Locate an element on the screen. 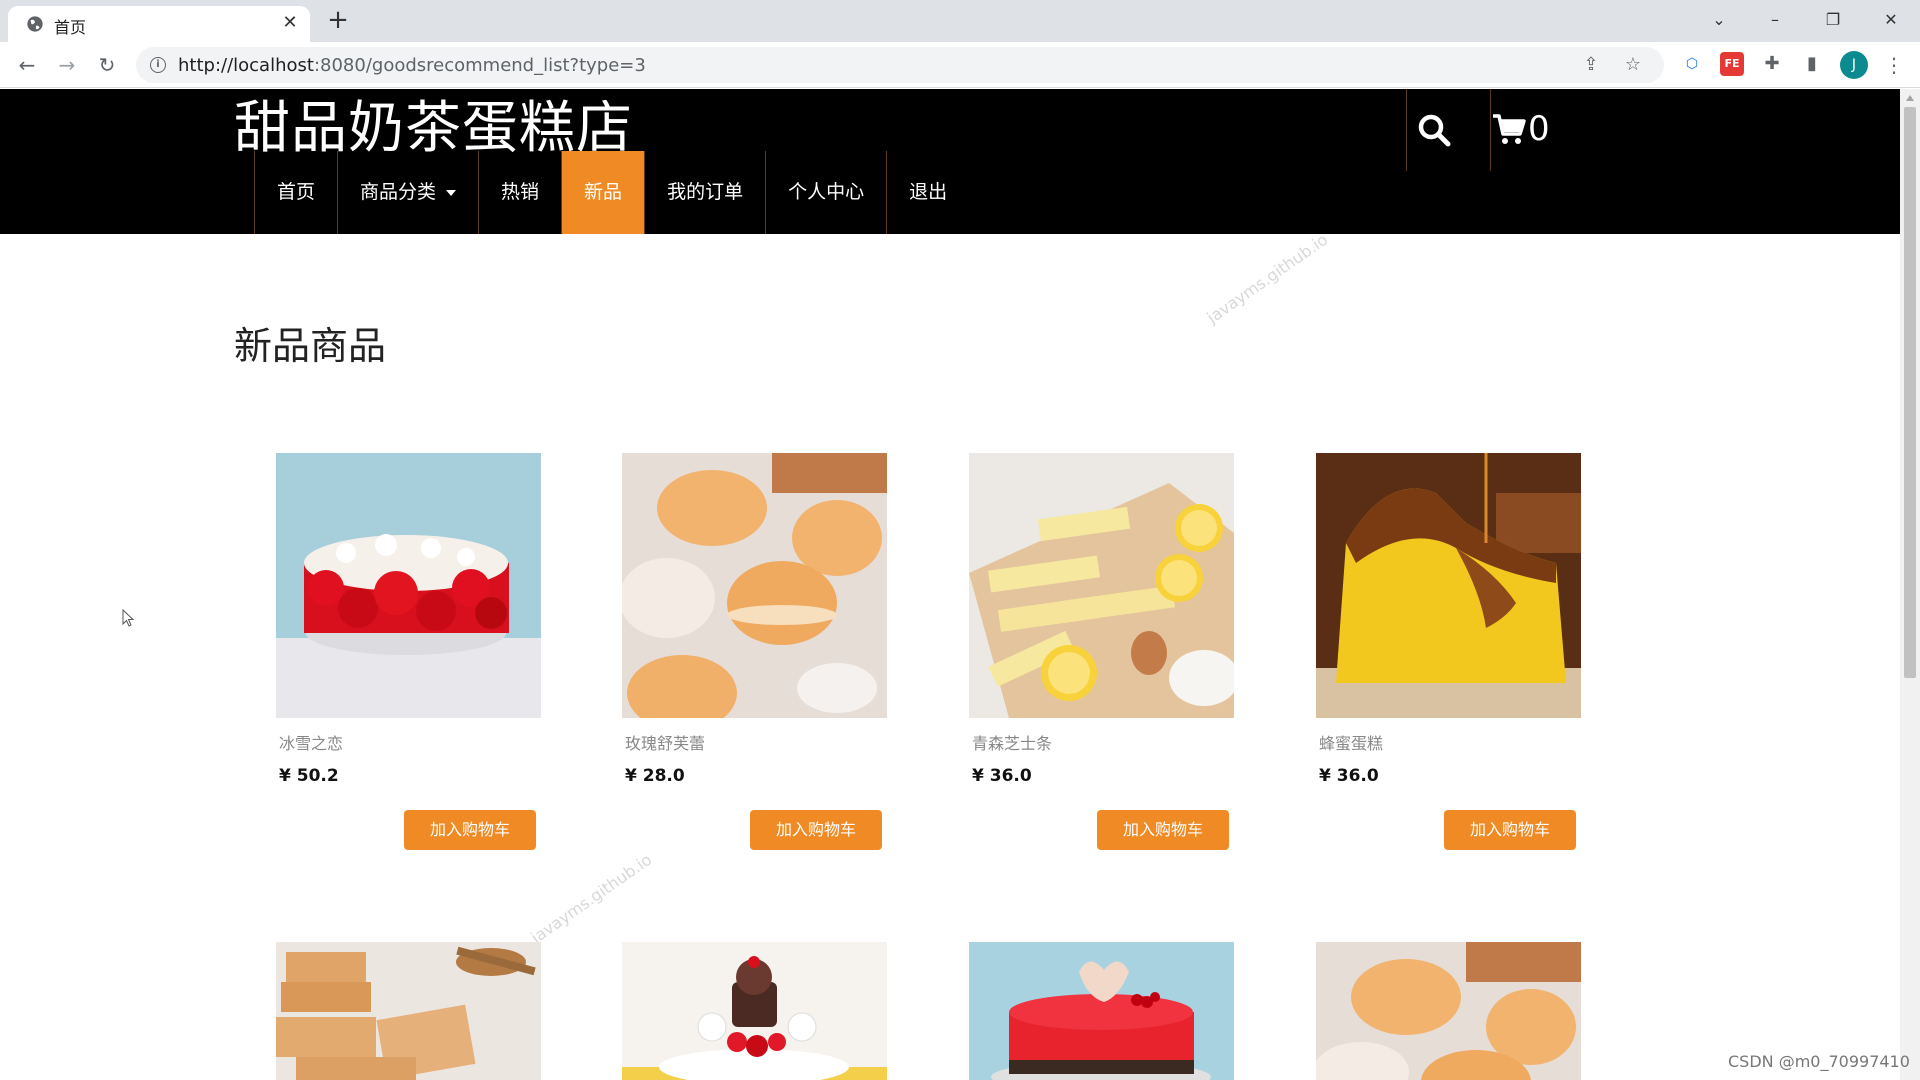 The height and width of the screenshot is (1080, 1920). product-name: 蜂蜜蛋糕 is located at coordinates (1450, 742).